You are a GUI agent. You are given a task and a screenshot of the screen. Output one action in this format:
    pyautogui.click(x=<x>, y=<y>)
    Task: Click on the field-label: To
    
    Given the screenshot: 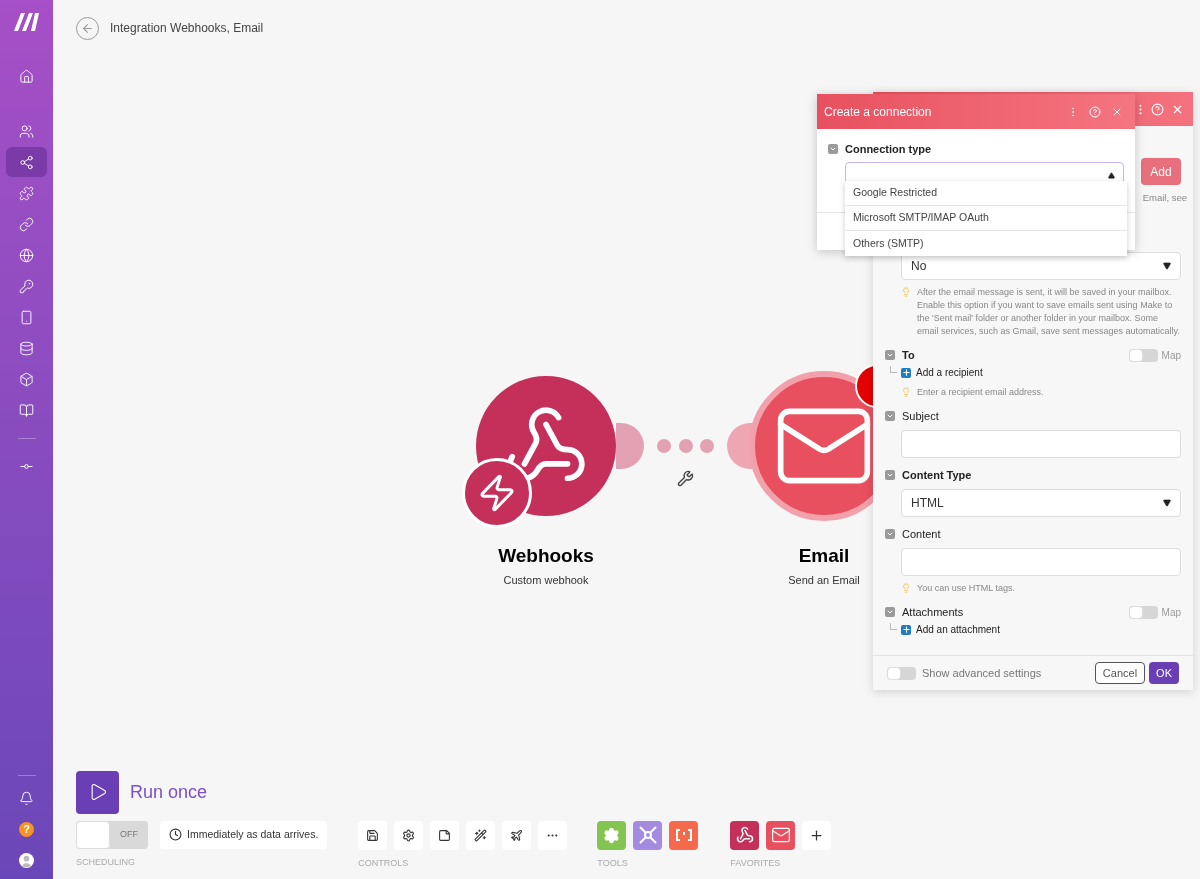 What is the action you would take?
    pyautogui.click(x=908, y=355)
    